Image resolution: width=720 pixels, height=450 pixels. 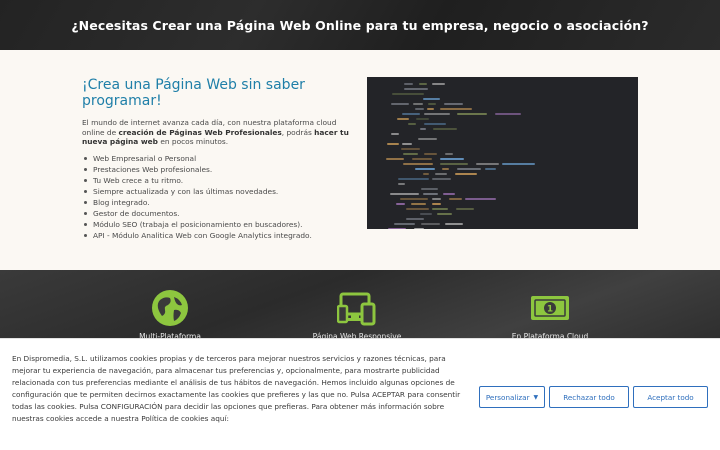 I want to click on service-multiplatform: Multi-Plataforma, so click(x=170, y=314).